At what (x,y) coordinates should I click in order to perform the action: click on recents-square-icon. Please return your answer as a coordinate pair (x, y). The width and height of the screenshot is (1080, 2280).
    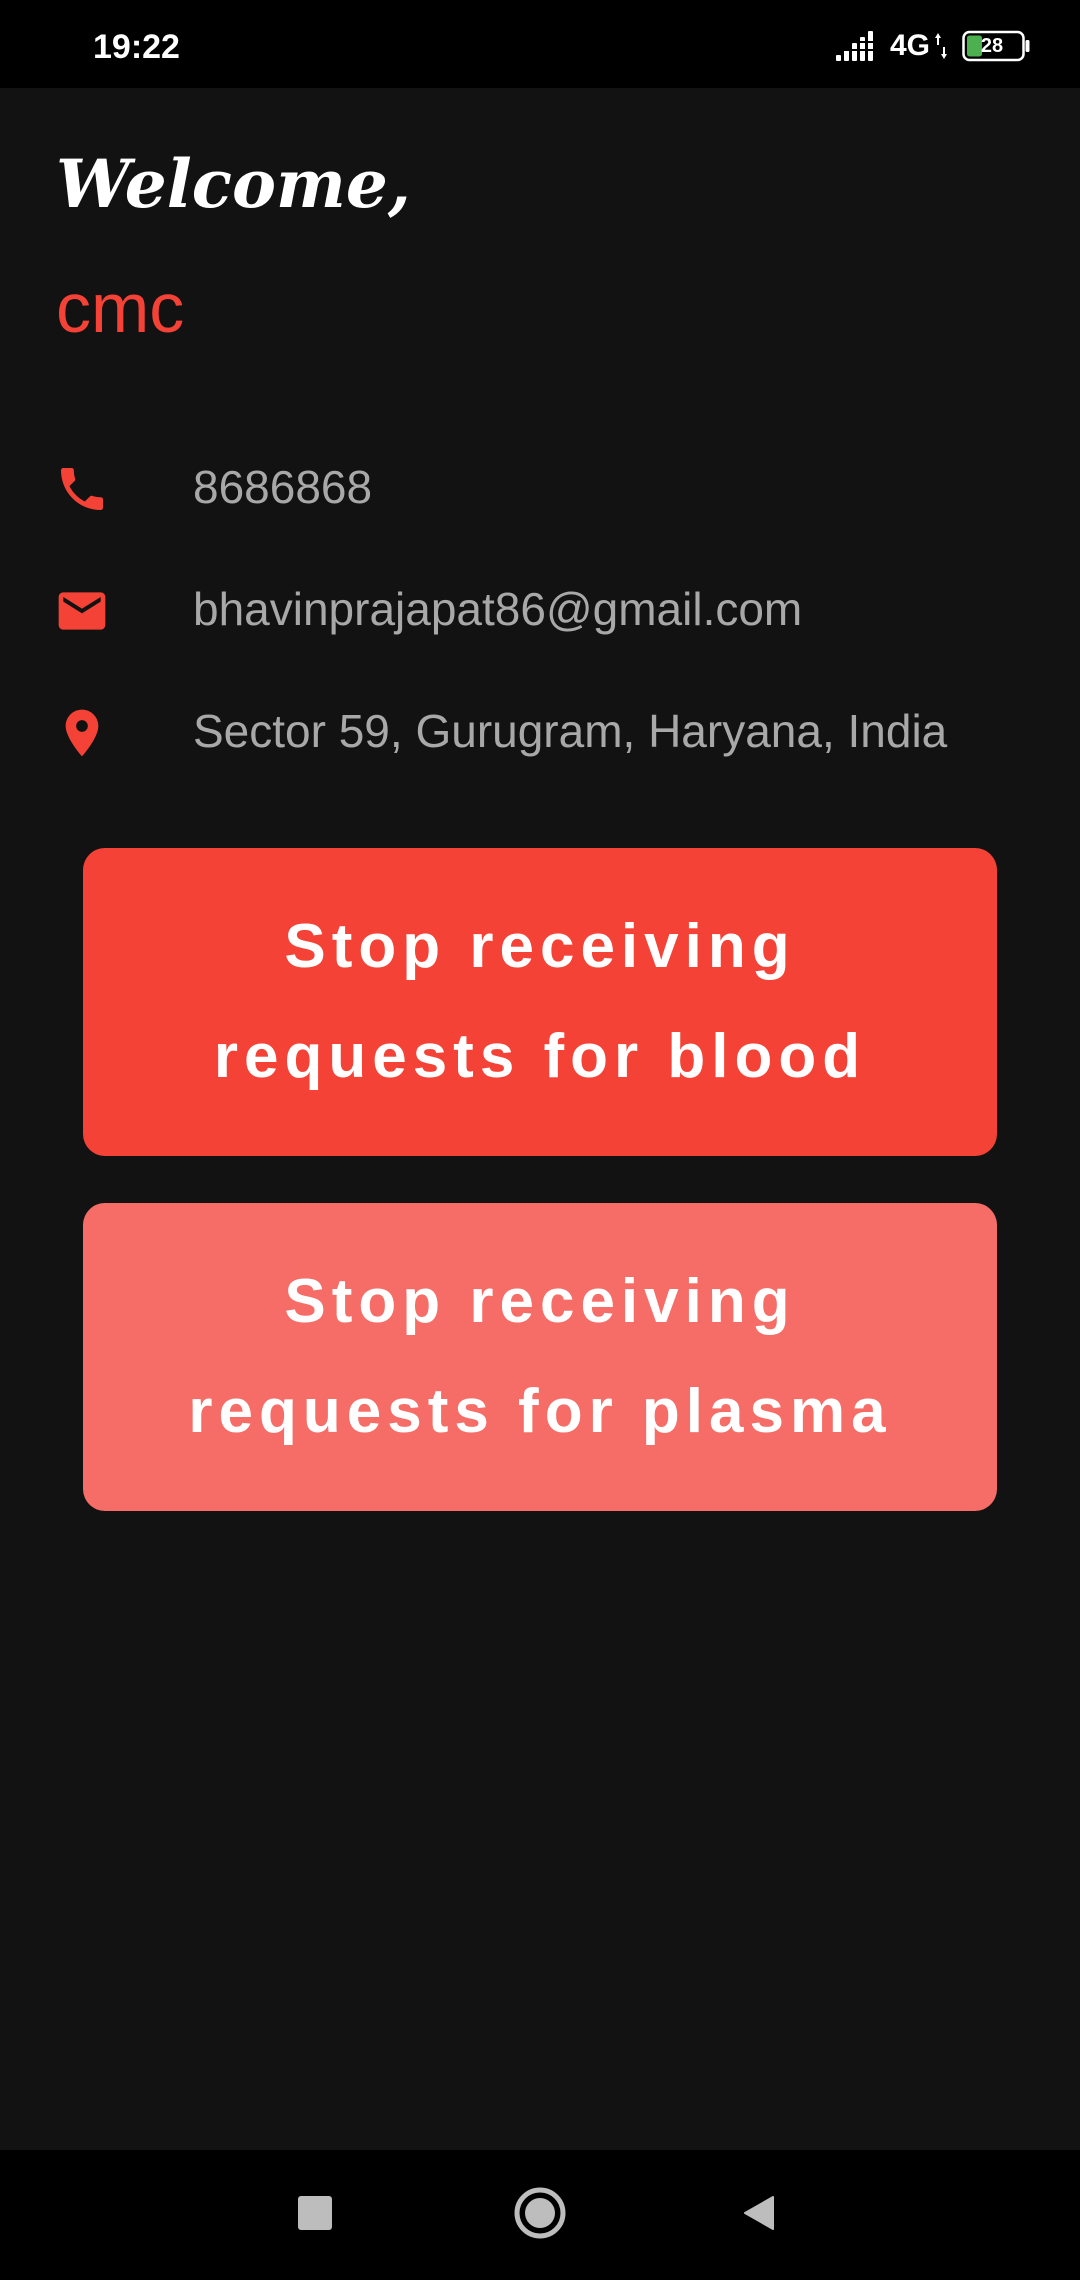
    Looking at the image, I should click on (315, 2215).